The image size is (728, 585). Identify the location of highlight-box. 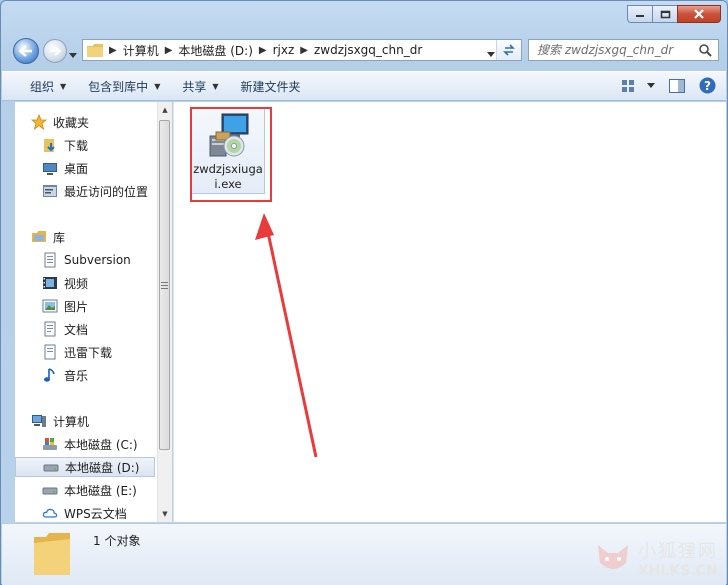
(231, 154).